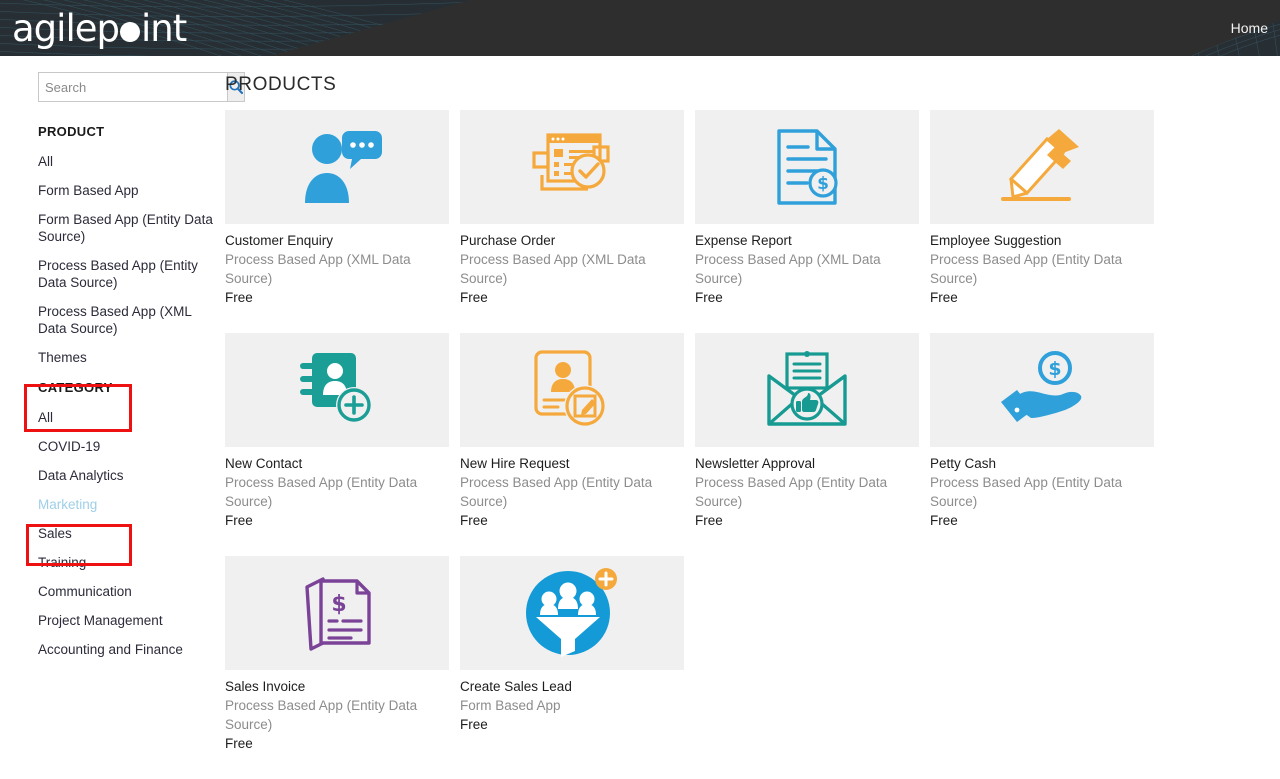 Image resolution: width=1280 pixels, height=779 pixels. What do you see at coordinates (1042, 463) in the screenshot?
I see `product-card-name: Petty Cash` at bounding box center [1042, 463].